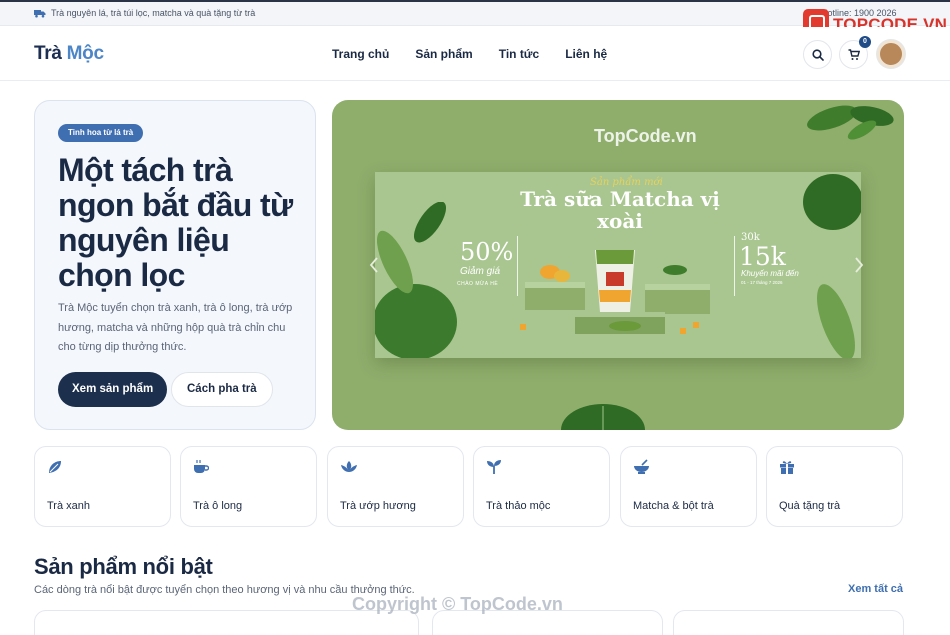 This screenshot has height=635, width=950. What do you see at coordinates (603, 417) in the screenshot?
I see `leaf-decoration-bottom-icon` at bounding box center [603, 417].